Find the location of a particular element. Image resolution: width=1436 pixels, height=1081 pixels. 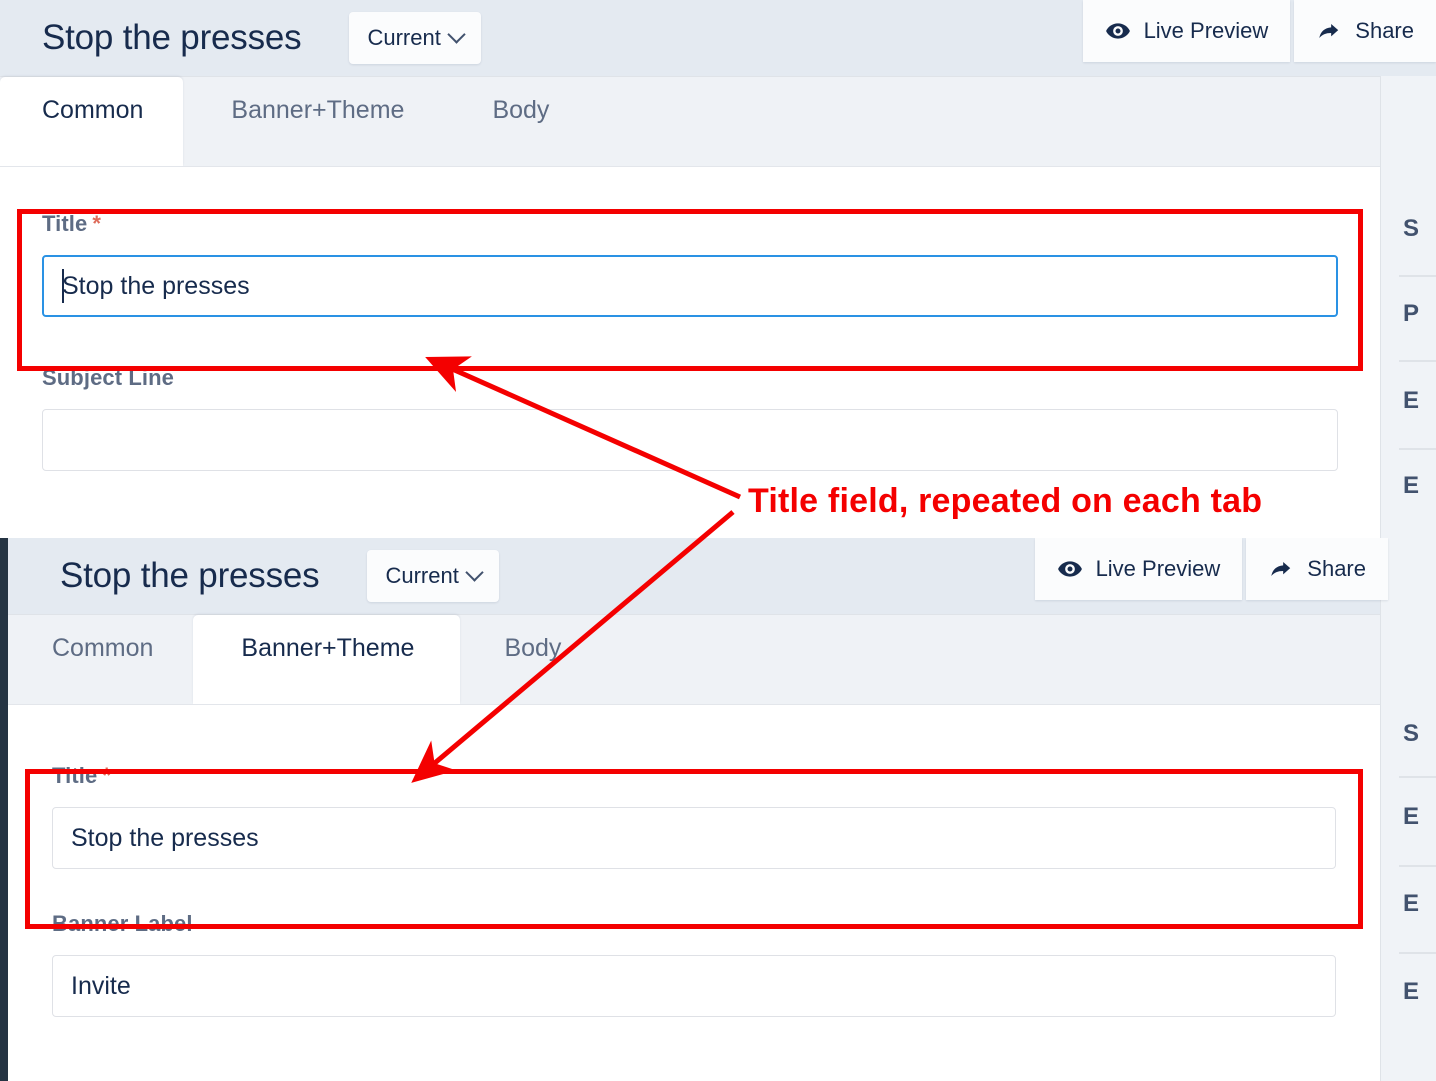

field-banner-label-label: Banner Label is located at coordinates (122, 923).